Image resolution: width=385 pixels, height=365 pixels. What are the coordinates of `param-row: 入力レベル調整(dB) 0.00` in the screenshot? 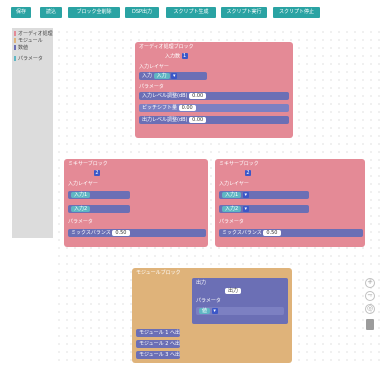 It's located at (214, 96).